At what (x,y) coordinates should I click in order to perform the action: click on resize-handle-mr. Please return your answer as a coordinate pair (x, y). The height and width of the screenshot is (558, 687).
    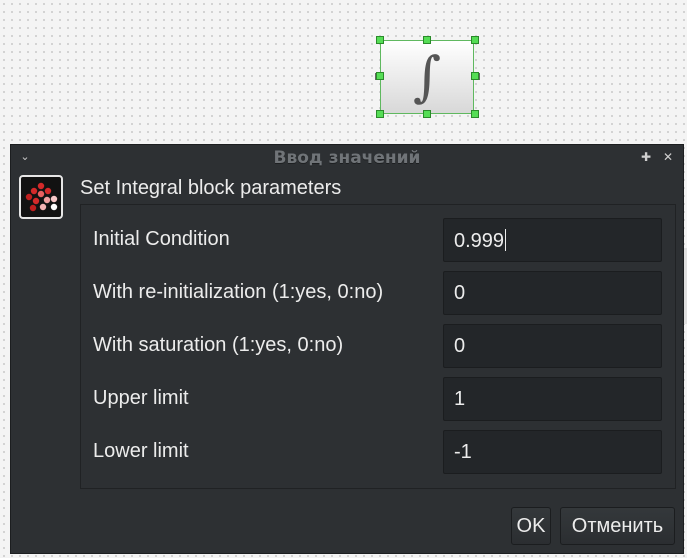
    Looking at the image, I should click on (475, 76).